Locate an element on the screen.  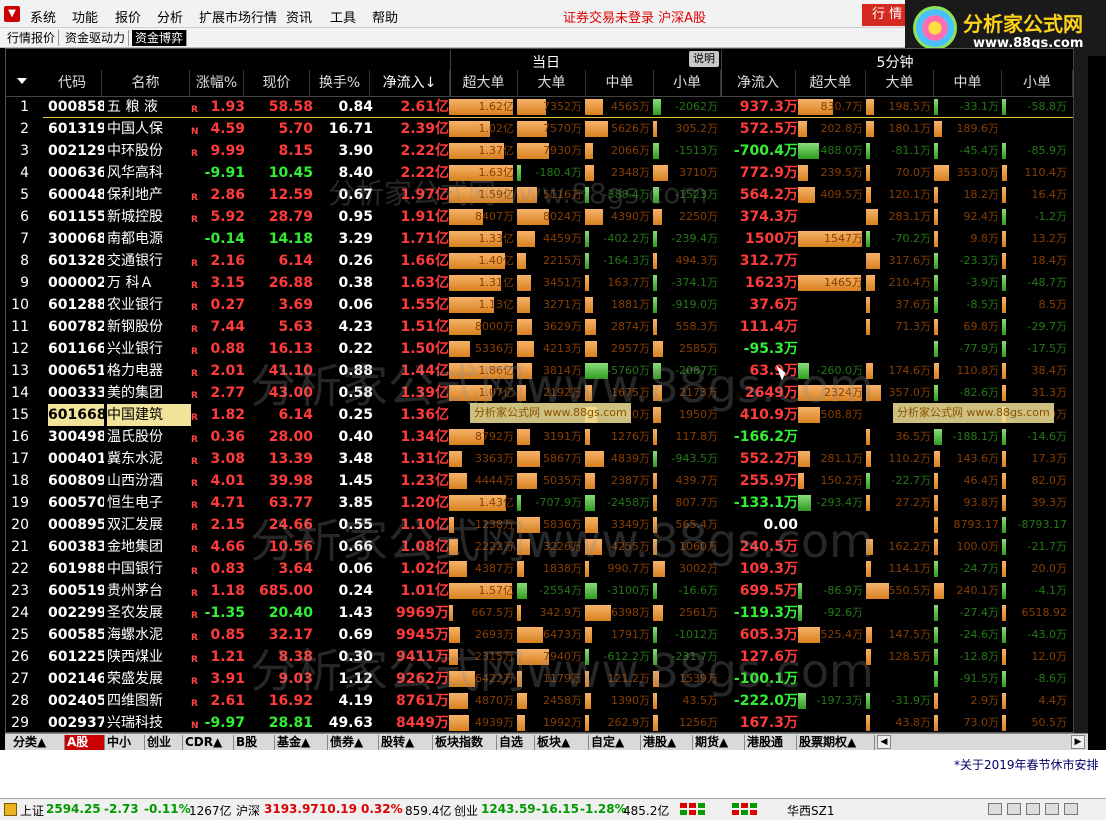
message-icon is located at coordinates (1071, 809).